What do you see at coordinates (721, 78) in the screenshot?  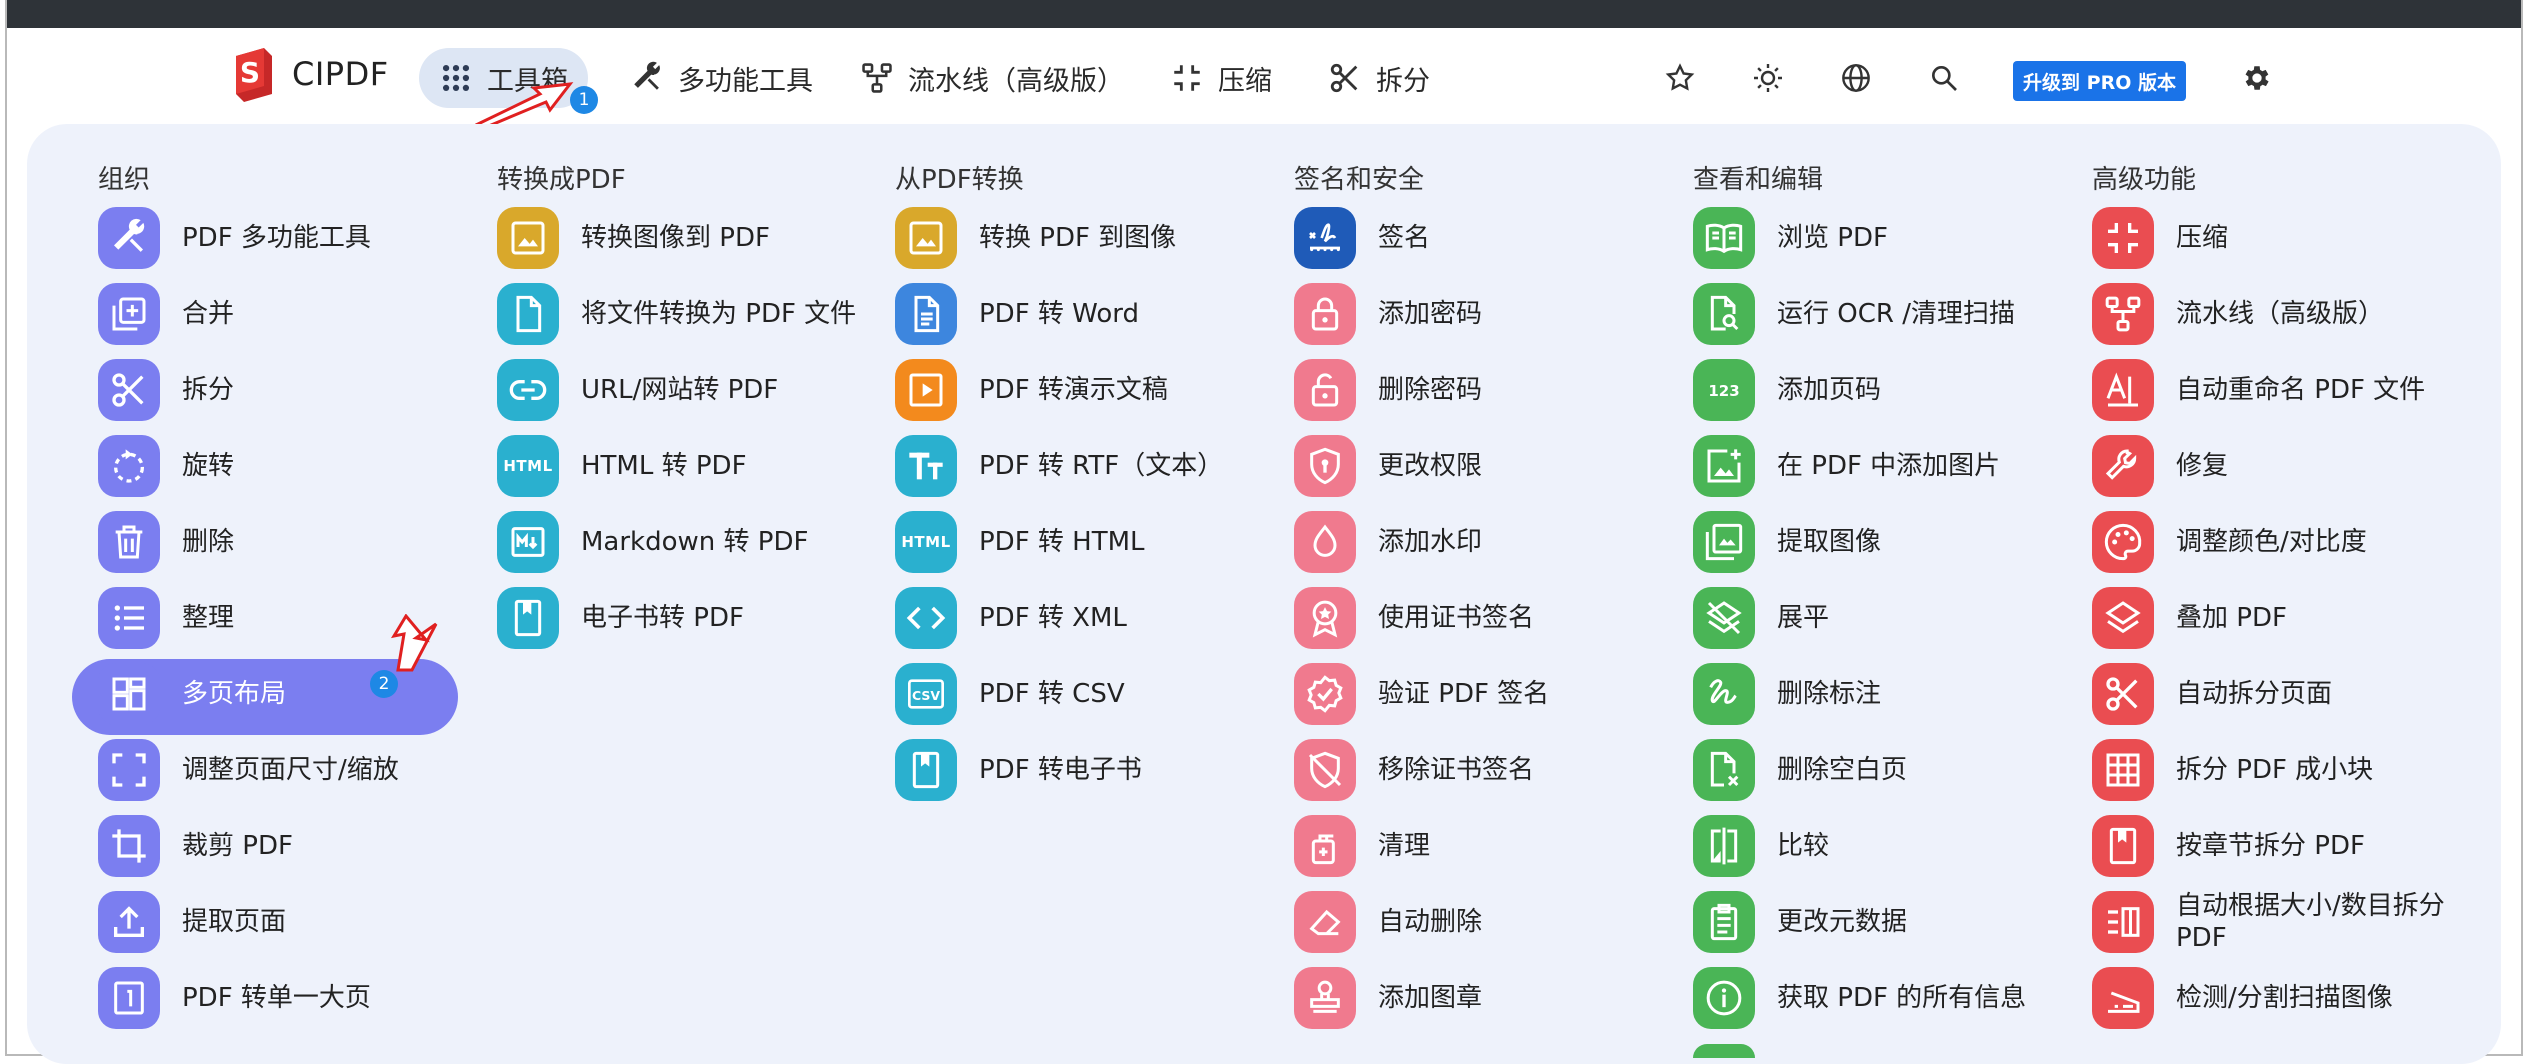 I see `tab-multi-tool: 多功能工具` at bounding box center [721, 78].